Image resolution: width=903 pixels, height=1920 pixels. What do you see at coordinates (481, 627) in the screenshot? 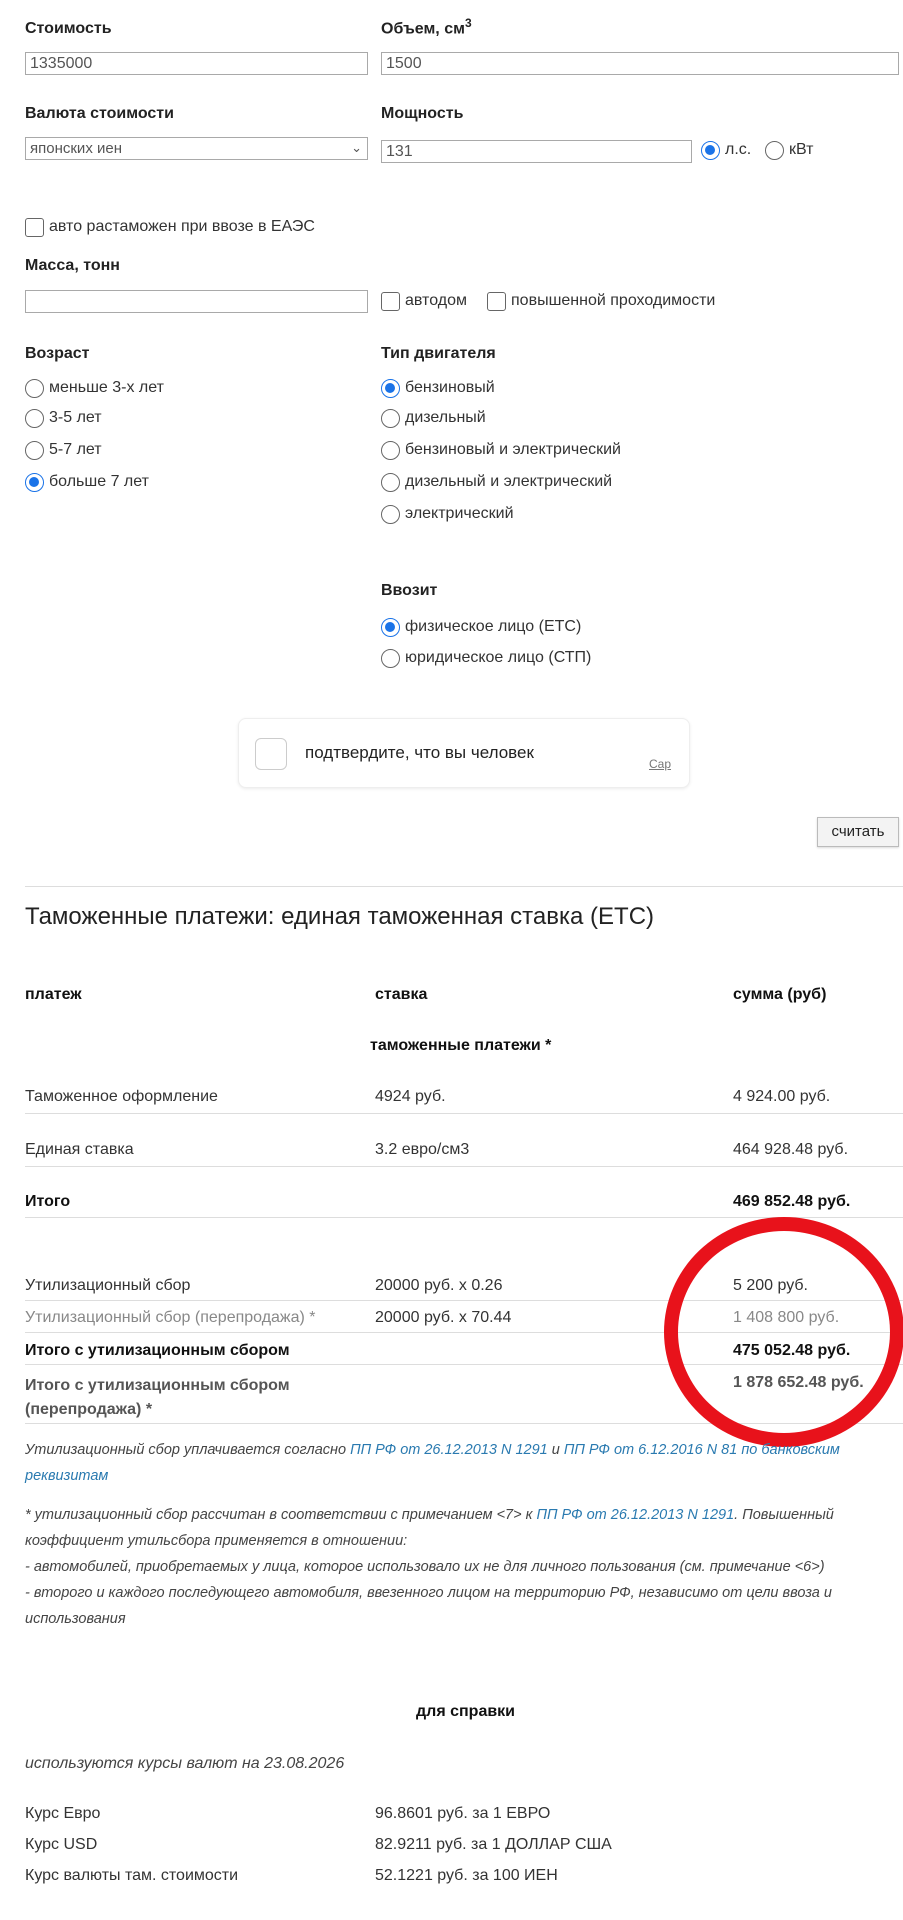
I see `importer-radio-0: физическое лицо (ЕТС)` at bounding box center [481, 627].